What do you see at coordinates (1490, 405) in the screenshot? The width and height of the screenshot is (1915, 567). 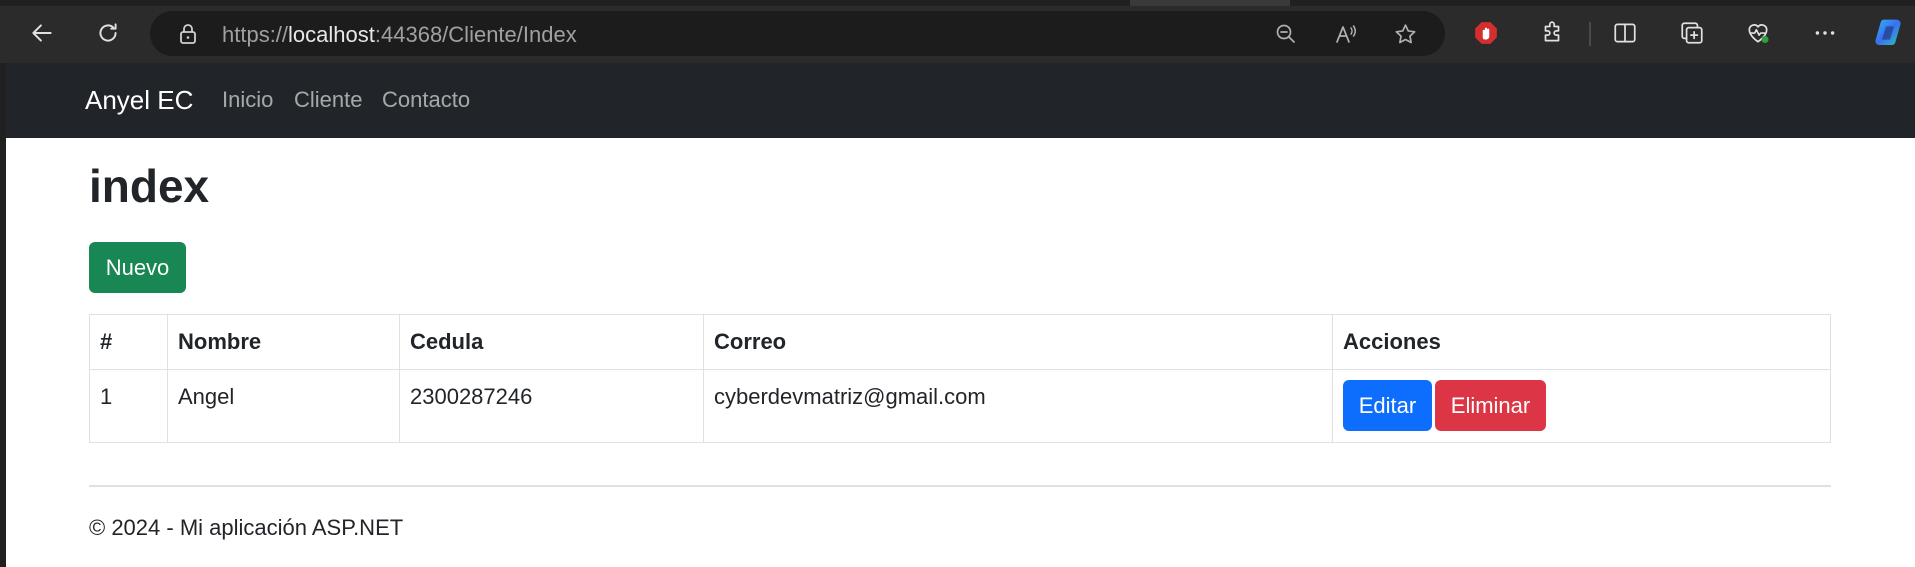 I see `delete-button: Eliminar` at bounding box center [1490, 405].